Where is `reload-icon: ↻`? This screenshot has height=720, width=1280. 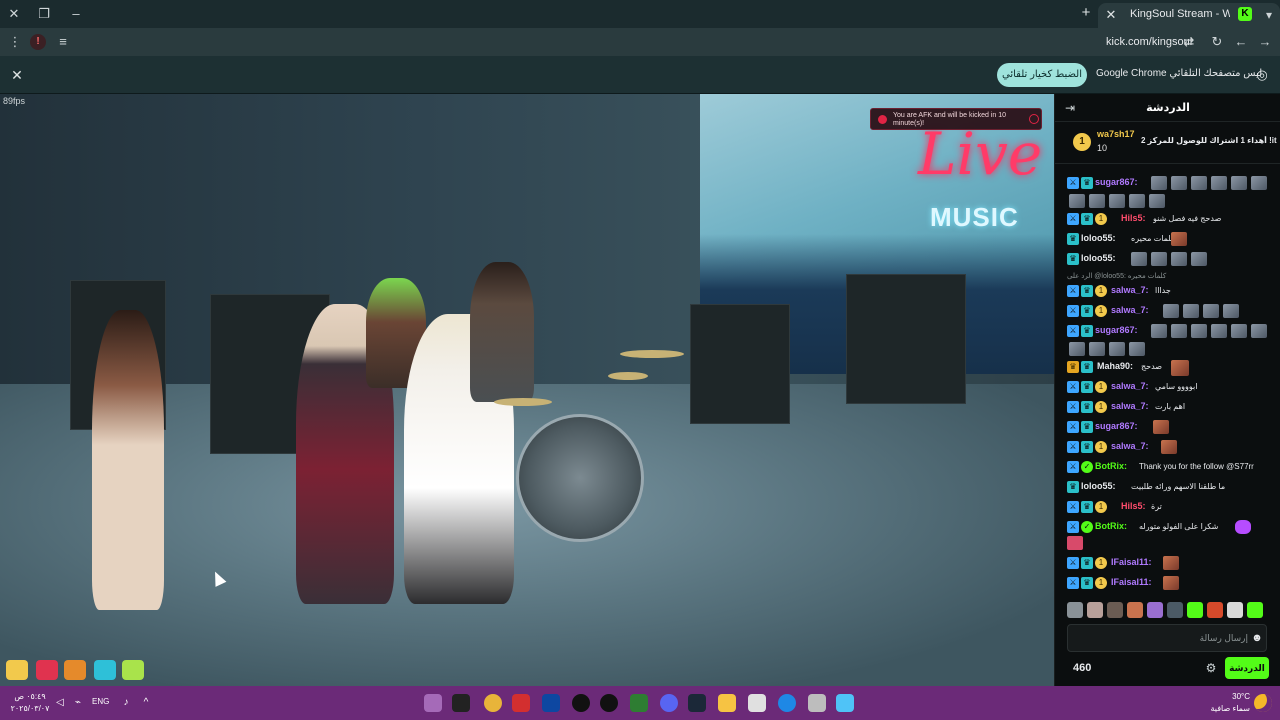 reload-icon: ↻ is located at coordinates (1217, 42).